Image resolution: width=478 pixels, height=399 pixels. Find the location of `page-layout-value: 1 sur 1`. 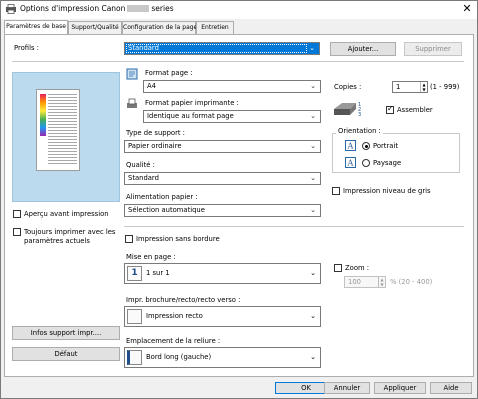

page-layout-value: 1 sur 1 is located at coordinates (158, 273).